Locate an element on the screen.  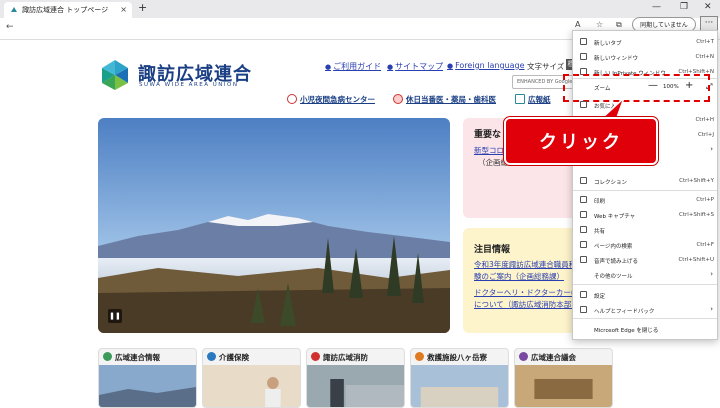
site-logo-icon is located at coordinates (115, 75).